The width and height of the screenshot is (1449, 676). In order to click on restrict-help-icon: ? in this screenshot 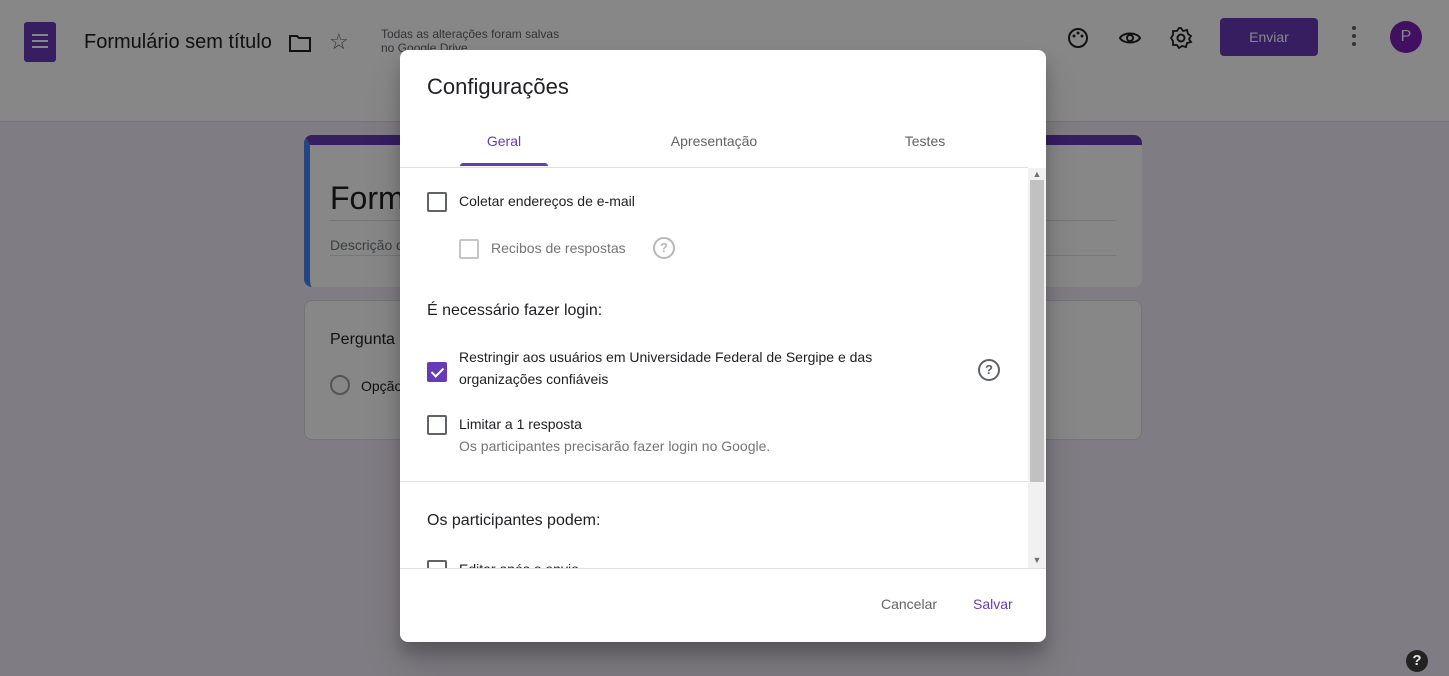, I will do `click(989, 370)`.